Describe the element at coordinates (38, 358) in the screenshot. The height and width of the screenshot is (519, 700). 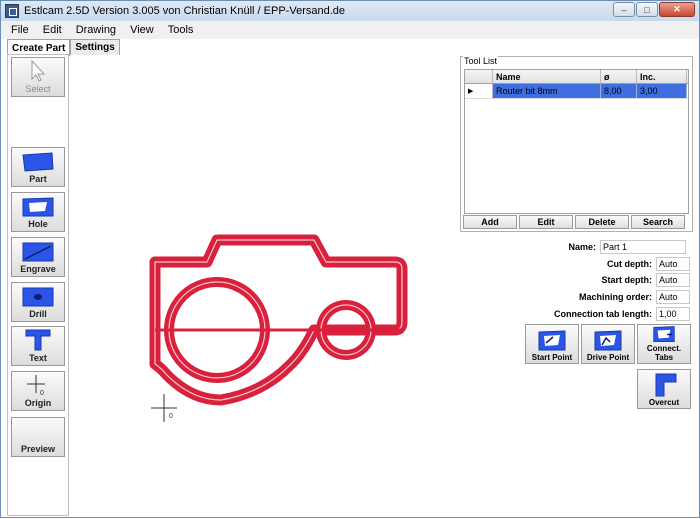
I see `text-tool-label: Text` at that location.